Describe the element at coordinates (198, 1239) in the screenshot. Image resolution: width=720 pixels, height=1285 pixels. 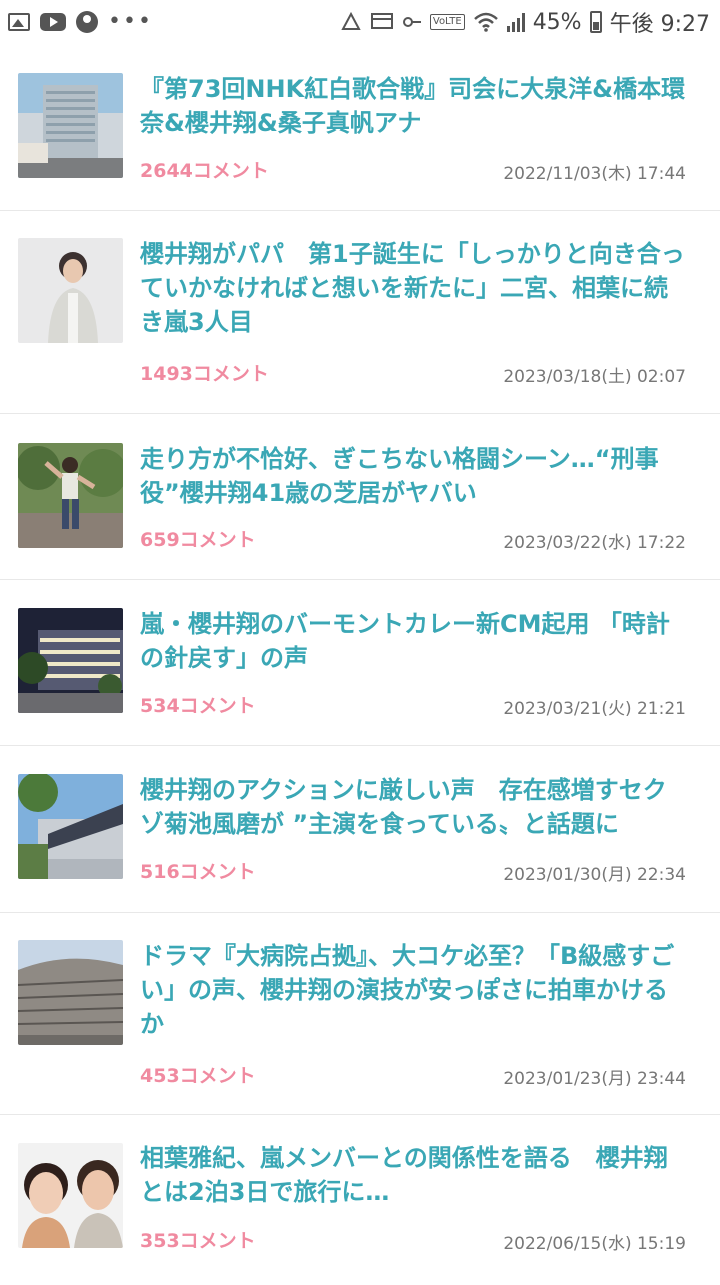
I see `comment-count: 353コメント` at that location.